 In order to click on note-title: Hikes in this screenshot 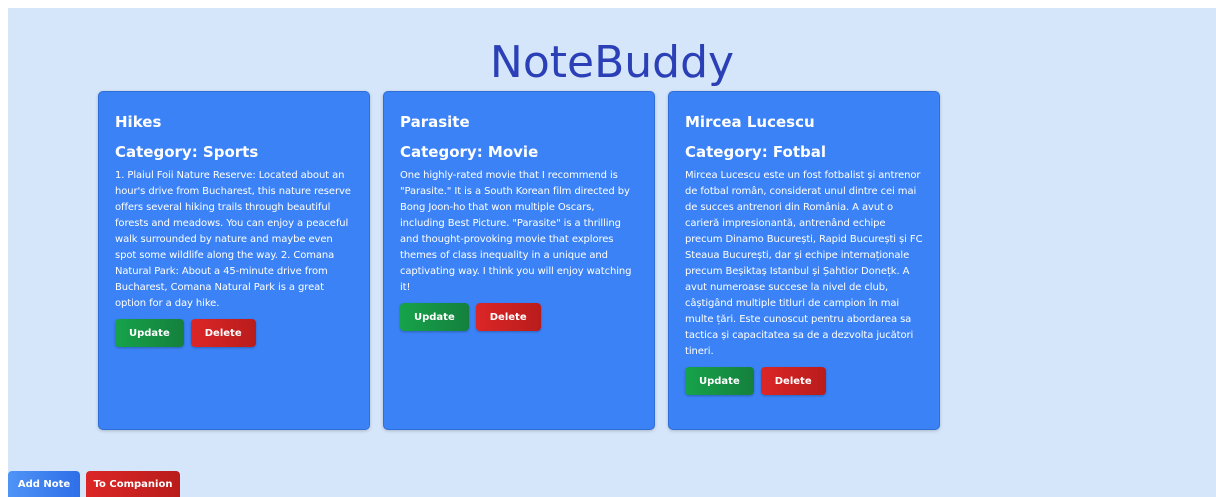, I will do `click(138, 122)`.